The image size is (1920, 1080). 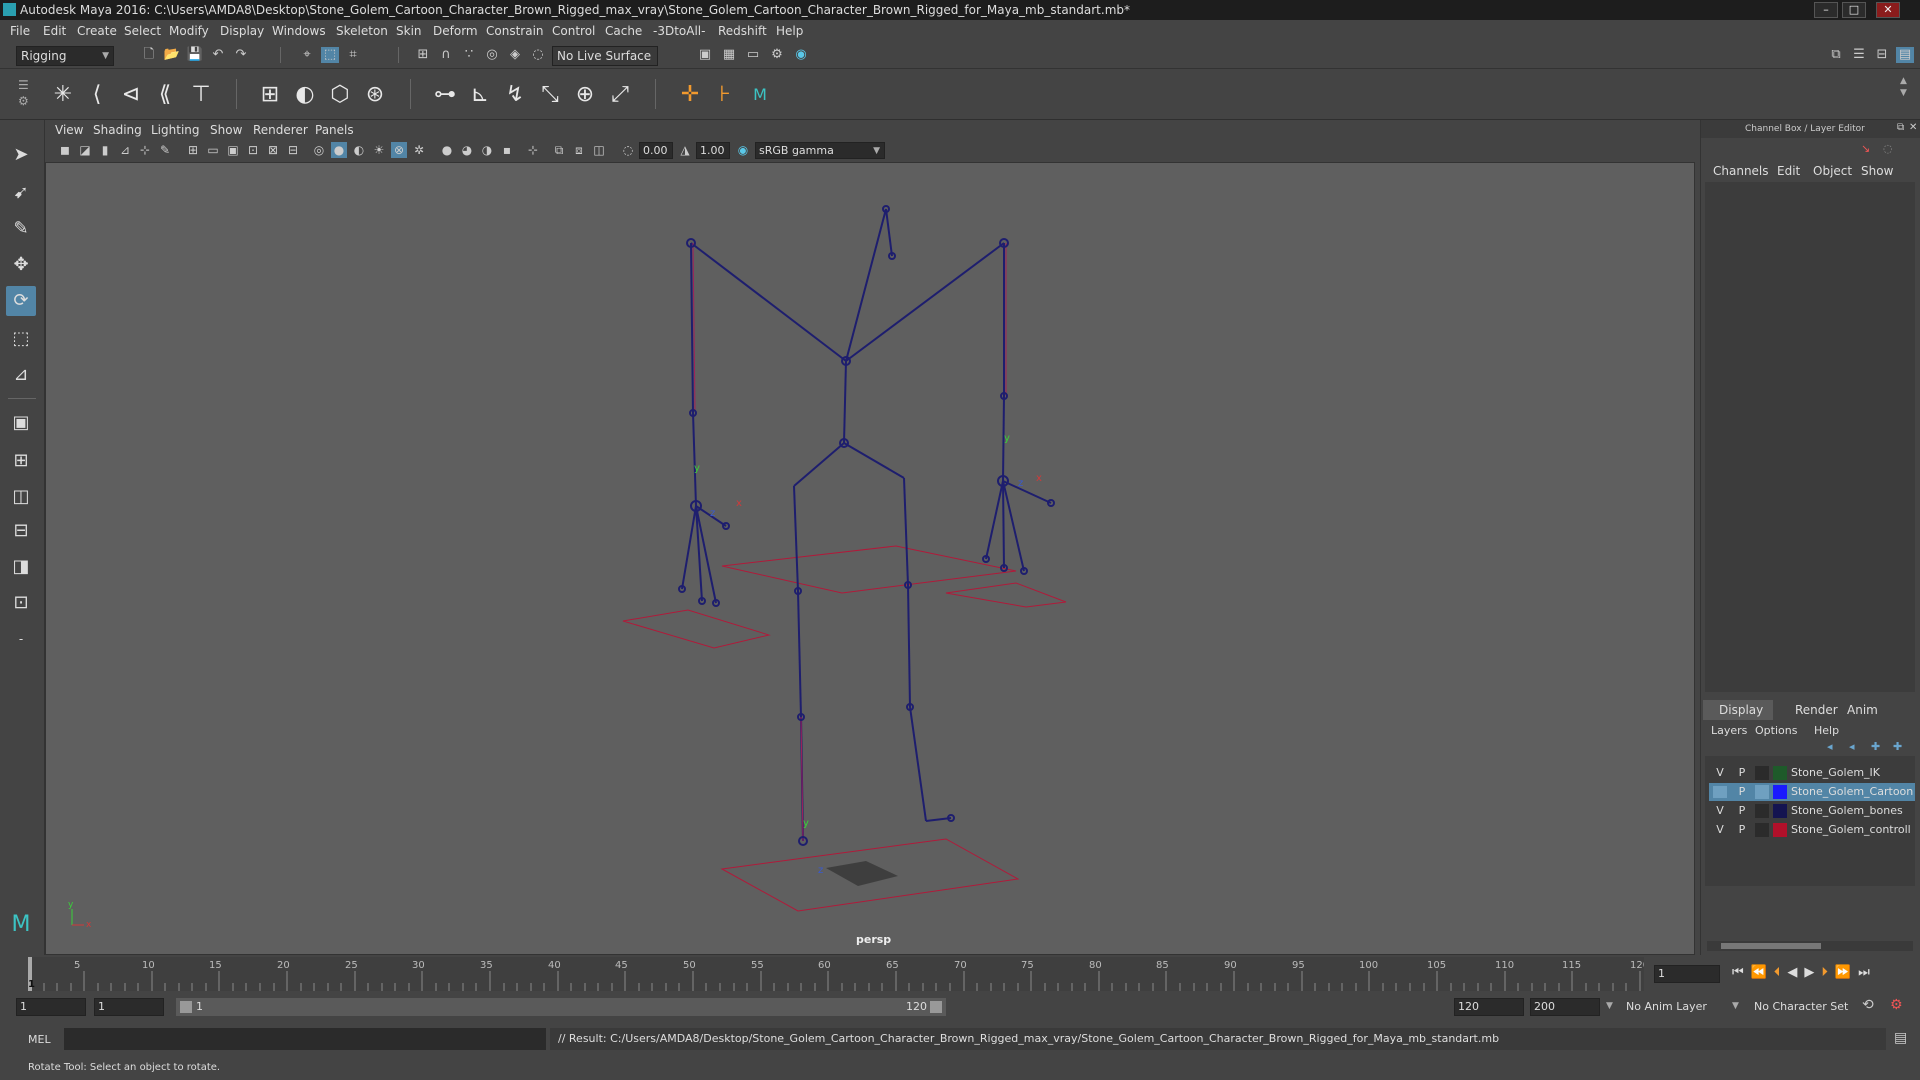 What do you see at coordinates (656, 150) in the screenshot?
I see `exposure-field: 0.00` at bounding box center [656, 150].